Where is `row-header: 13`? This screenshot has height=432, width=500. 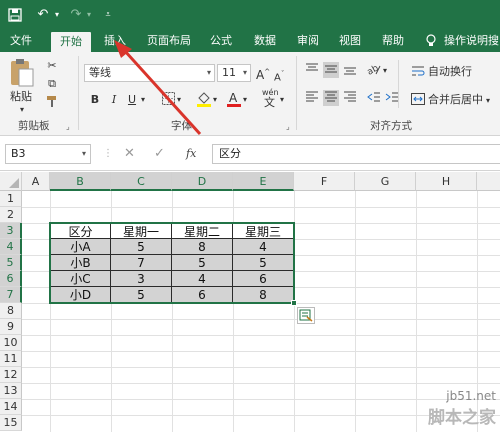 row-header: 13 is located at coordinates (11, 391).